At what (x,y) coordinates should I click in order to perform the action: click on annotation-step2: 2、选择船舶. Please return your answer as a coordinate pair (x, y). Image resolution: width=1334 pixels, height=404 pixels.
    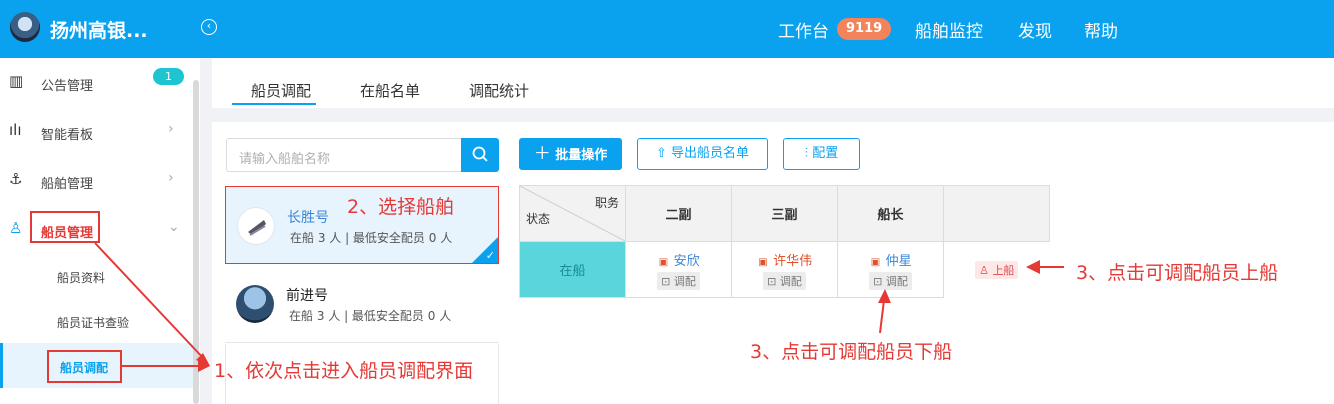
    Looking at the image, I should click on (401, 207).